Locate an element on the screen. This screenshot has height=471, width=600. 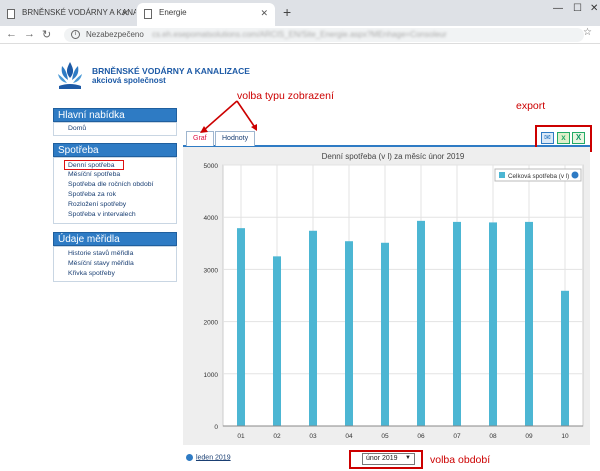
security-label: Nezabezpečeno is located at coordinates (115, 34).